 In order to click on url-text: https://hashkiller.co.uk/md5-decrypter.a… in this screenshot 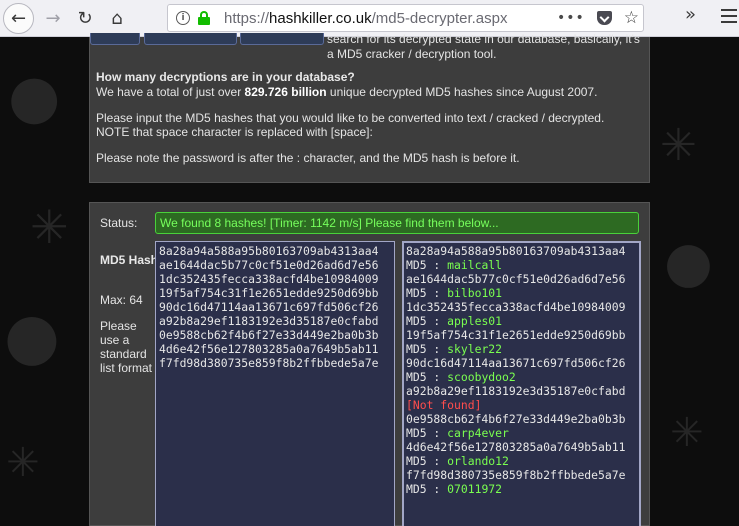, I will do `click(366, 18)`.